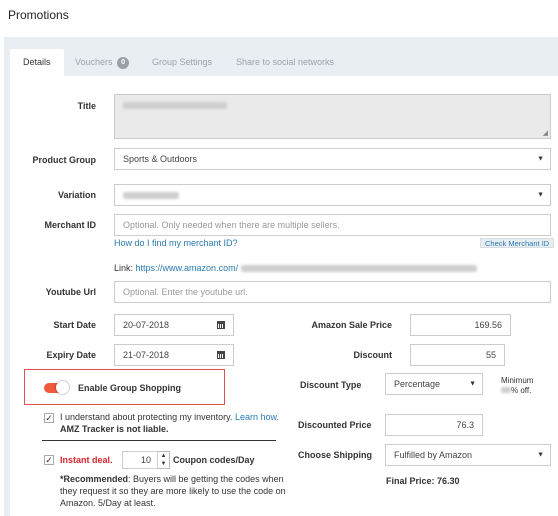 This screenshot has height=516, width=558. I want to click on sale-price-label: Amazon Sale Price, so click(351, 325).